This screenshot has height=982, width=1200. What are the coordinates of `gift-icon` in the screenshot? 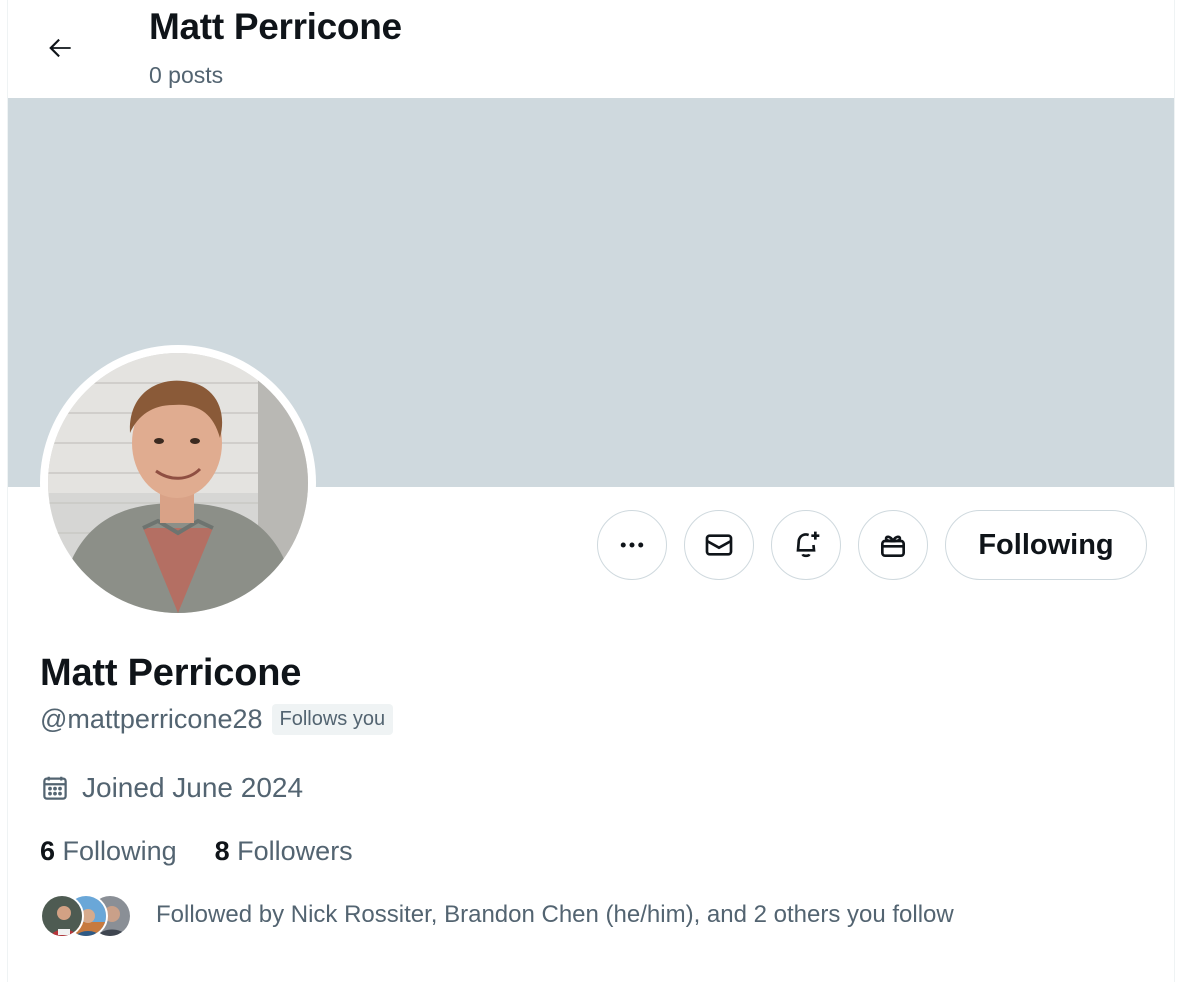 It's located at (893, 546).